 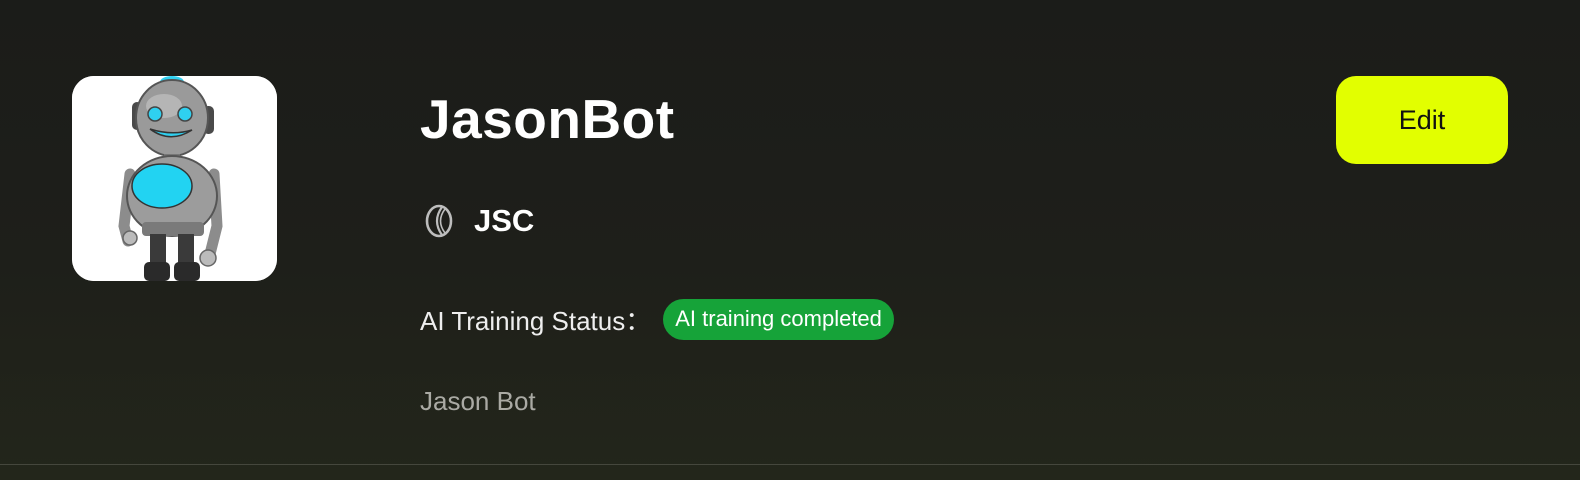 What do you see at coordinates (439, 221) in the screenshot?
I see `coin-icon` at bounding box center [439, 221].